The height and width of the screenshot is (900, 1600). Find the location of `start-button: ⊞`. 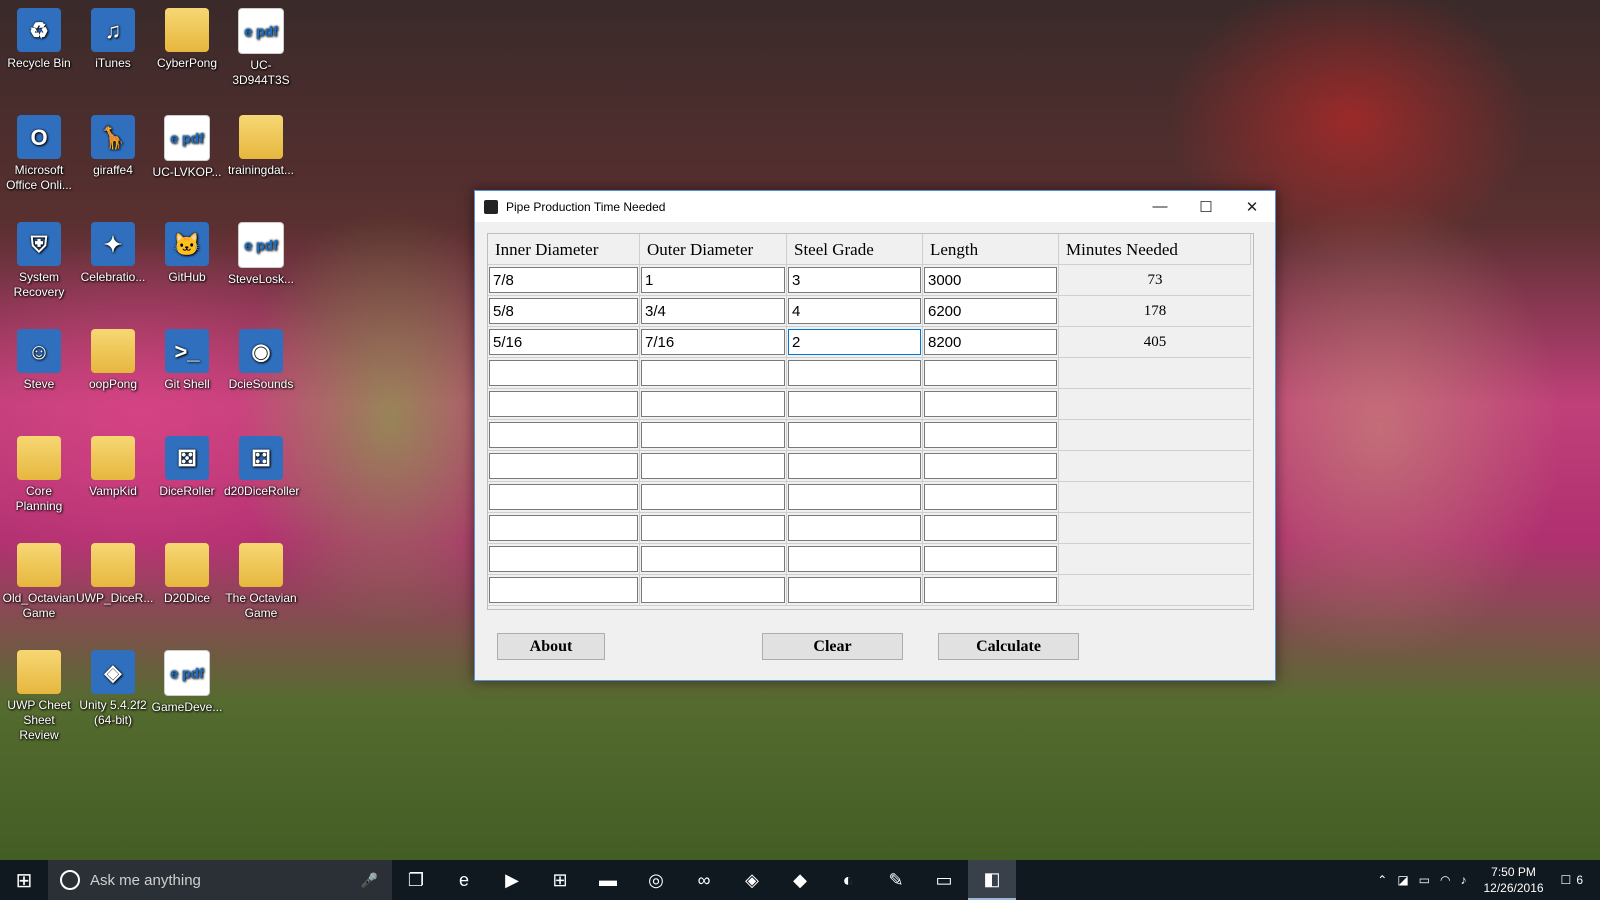

start-button: ⊞ is located at coordinates (24, 880).